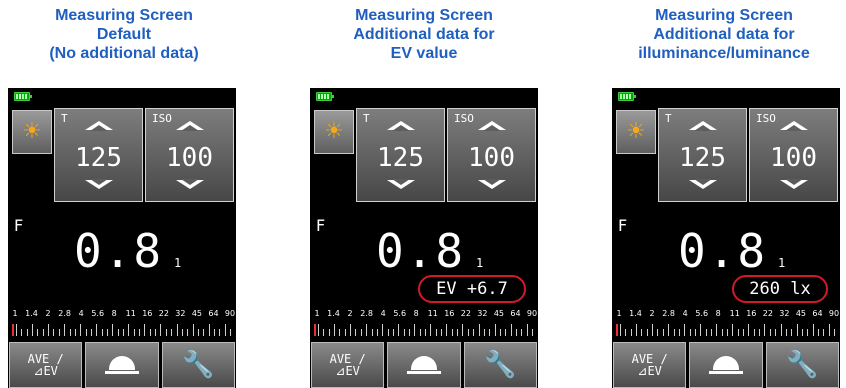  I want to click on aperture-scale-label: 45, so click(197, 313).